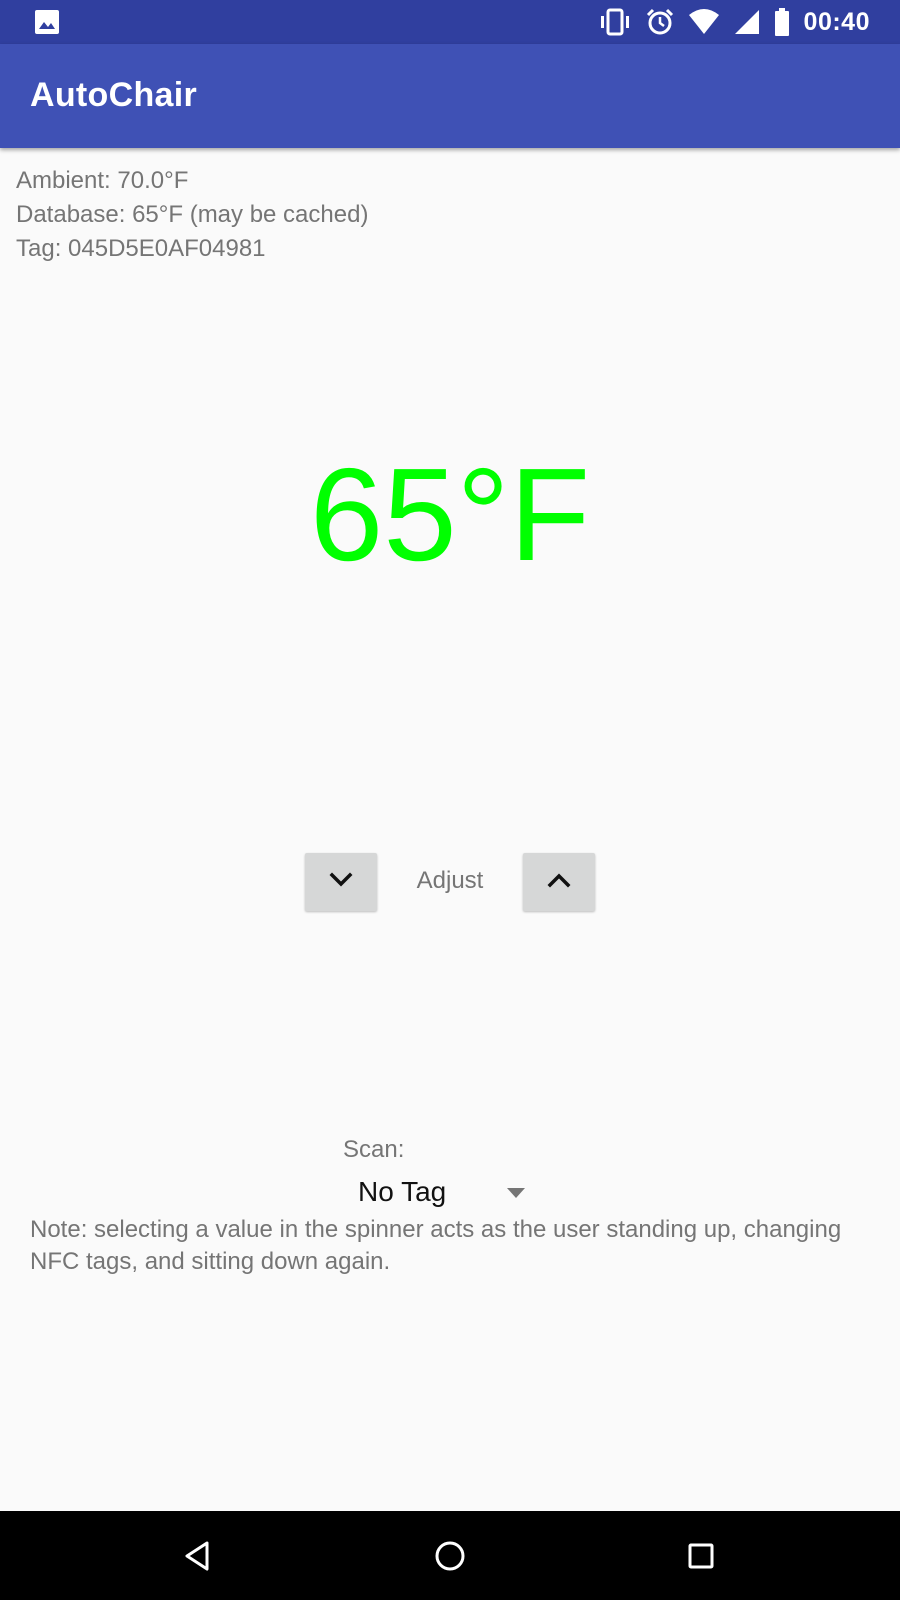  Describe the element at coordinates (450, 96) in the screenshot. I see `app-bar: AutoChair` at that location.